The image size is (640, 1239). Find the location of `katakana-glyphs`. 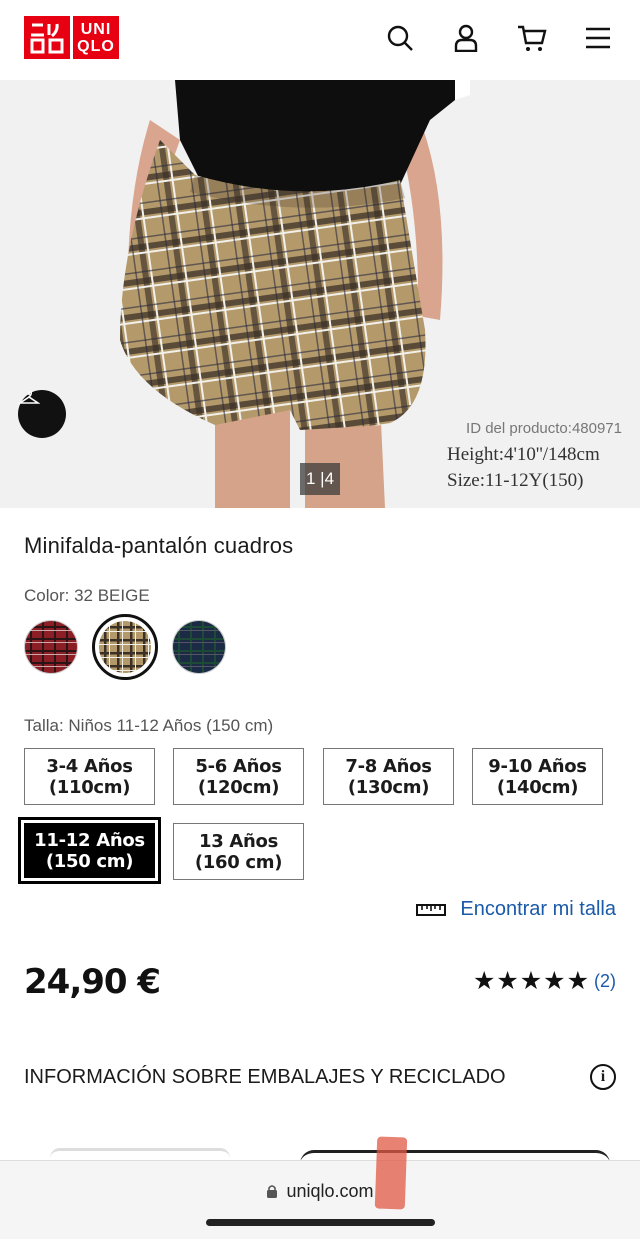

katakana-glyphs is located at coordinates (47, 38).